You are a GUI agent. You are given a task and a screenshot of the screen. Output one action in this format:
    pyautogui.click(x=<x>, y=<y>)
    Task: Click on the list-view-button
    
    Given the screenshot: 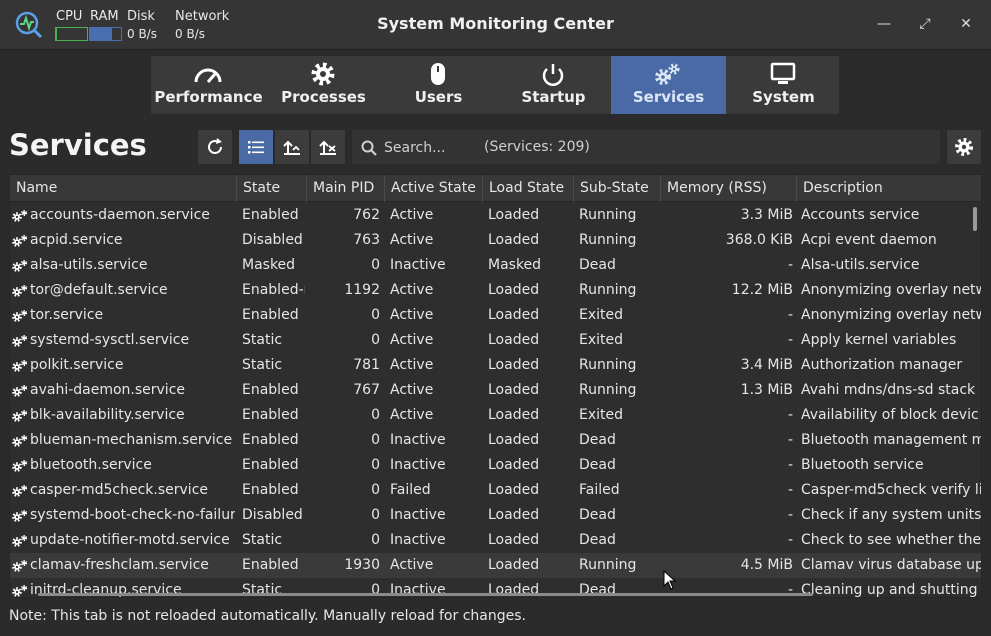 What is the action you would take?
    pyautogui.click(x=256, y=147)
    